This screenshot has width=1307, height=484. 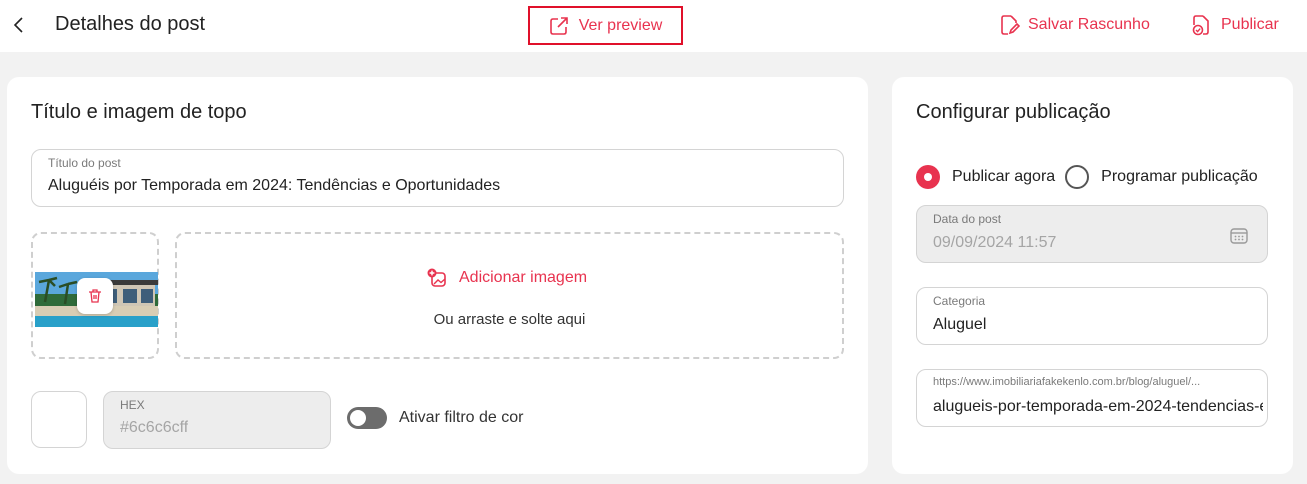 What do you see at coordinates (59, 419) in the screenshot?
I see `color-swatch` at bounding box center [59, 419].